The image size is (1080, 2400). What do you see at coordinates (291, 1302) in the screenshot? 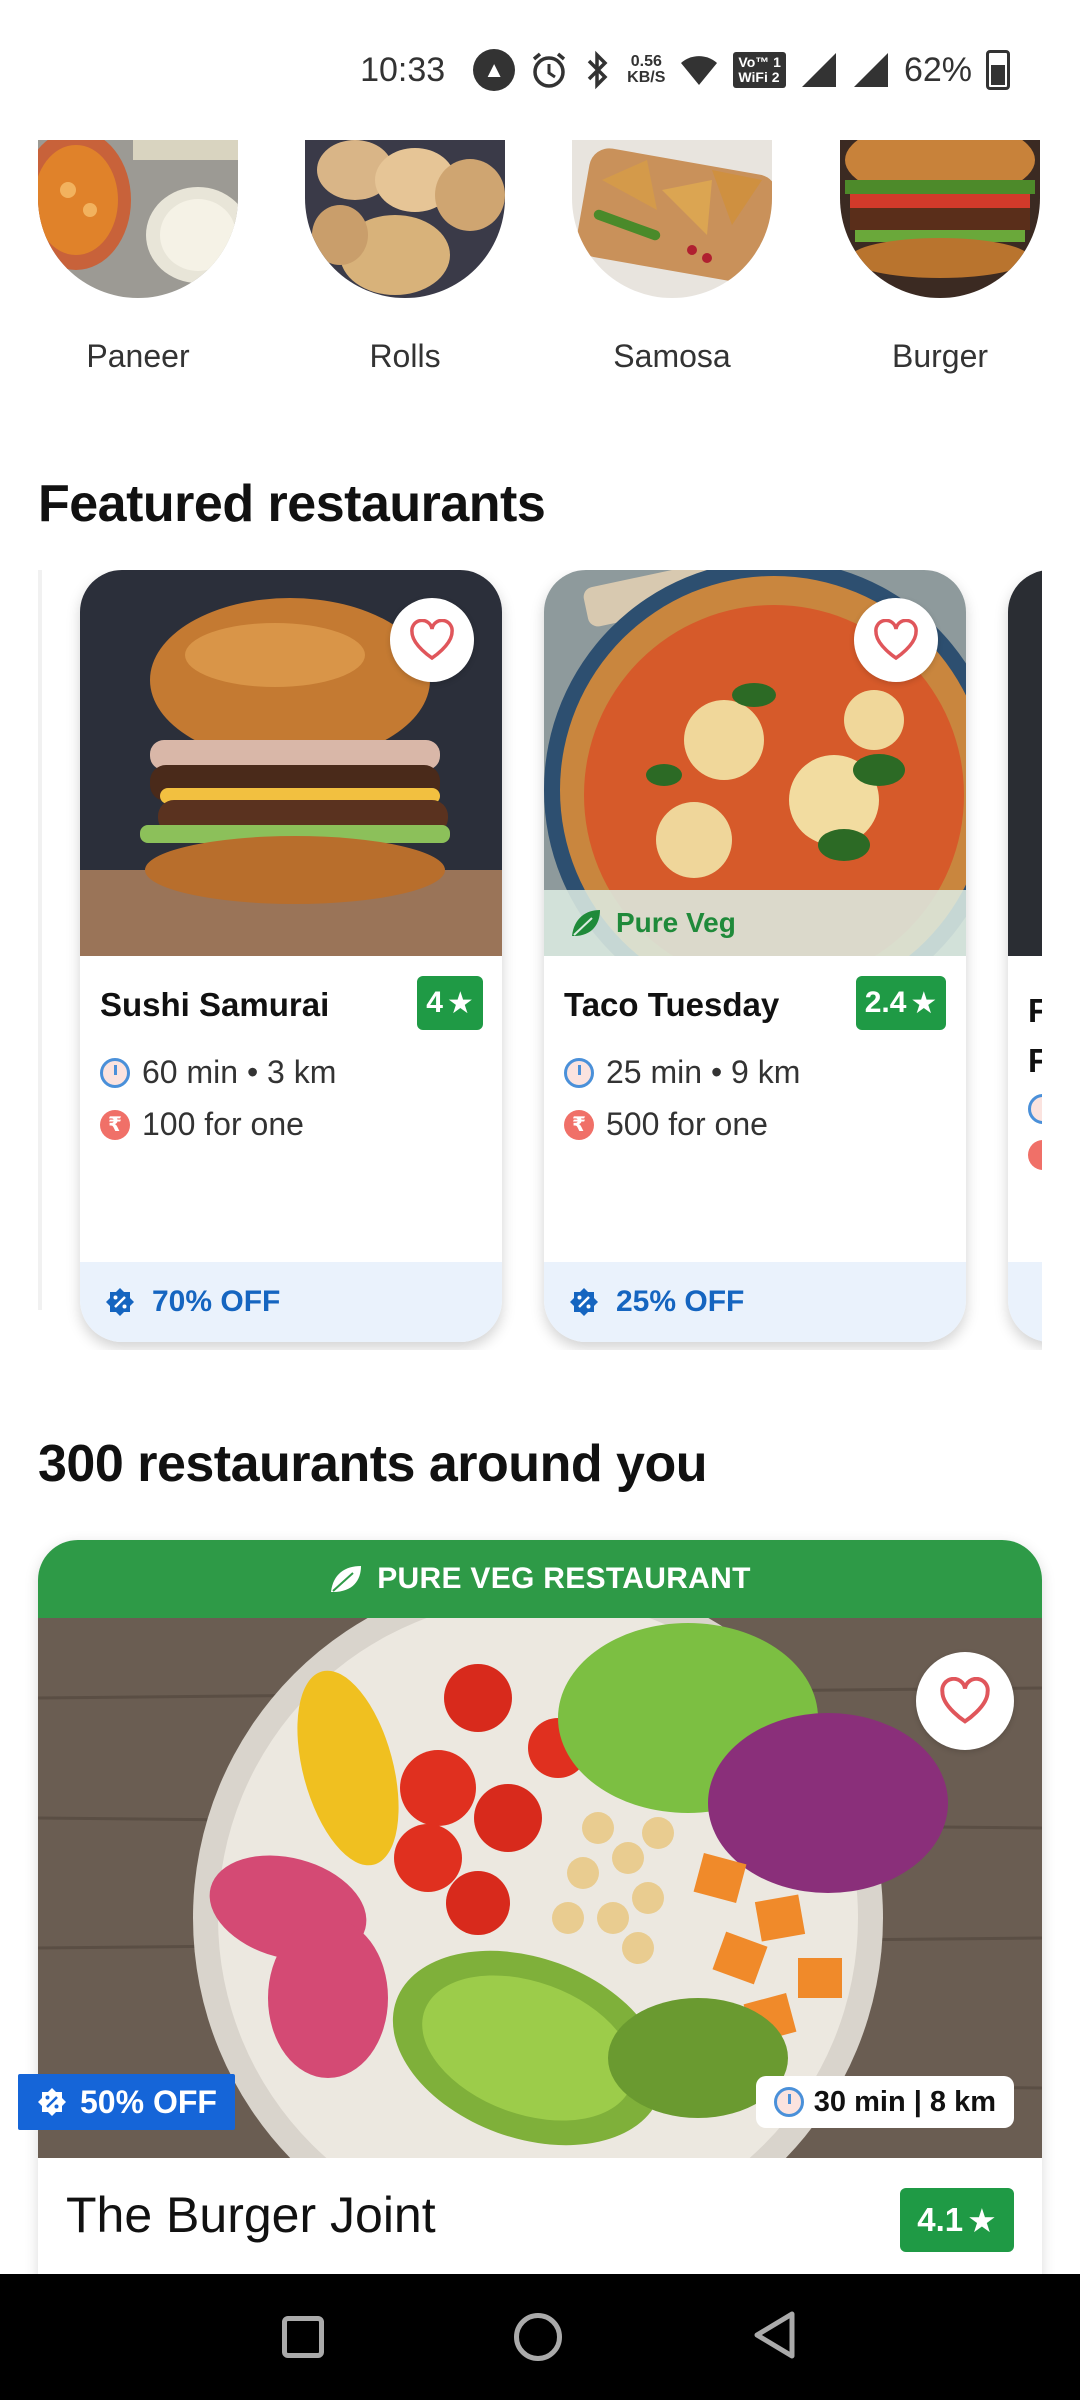
I see `offer-strip: 70% OFF` at bounding box center [291, 1302].